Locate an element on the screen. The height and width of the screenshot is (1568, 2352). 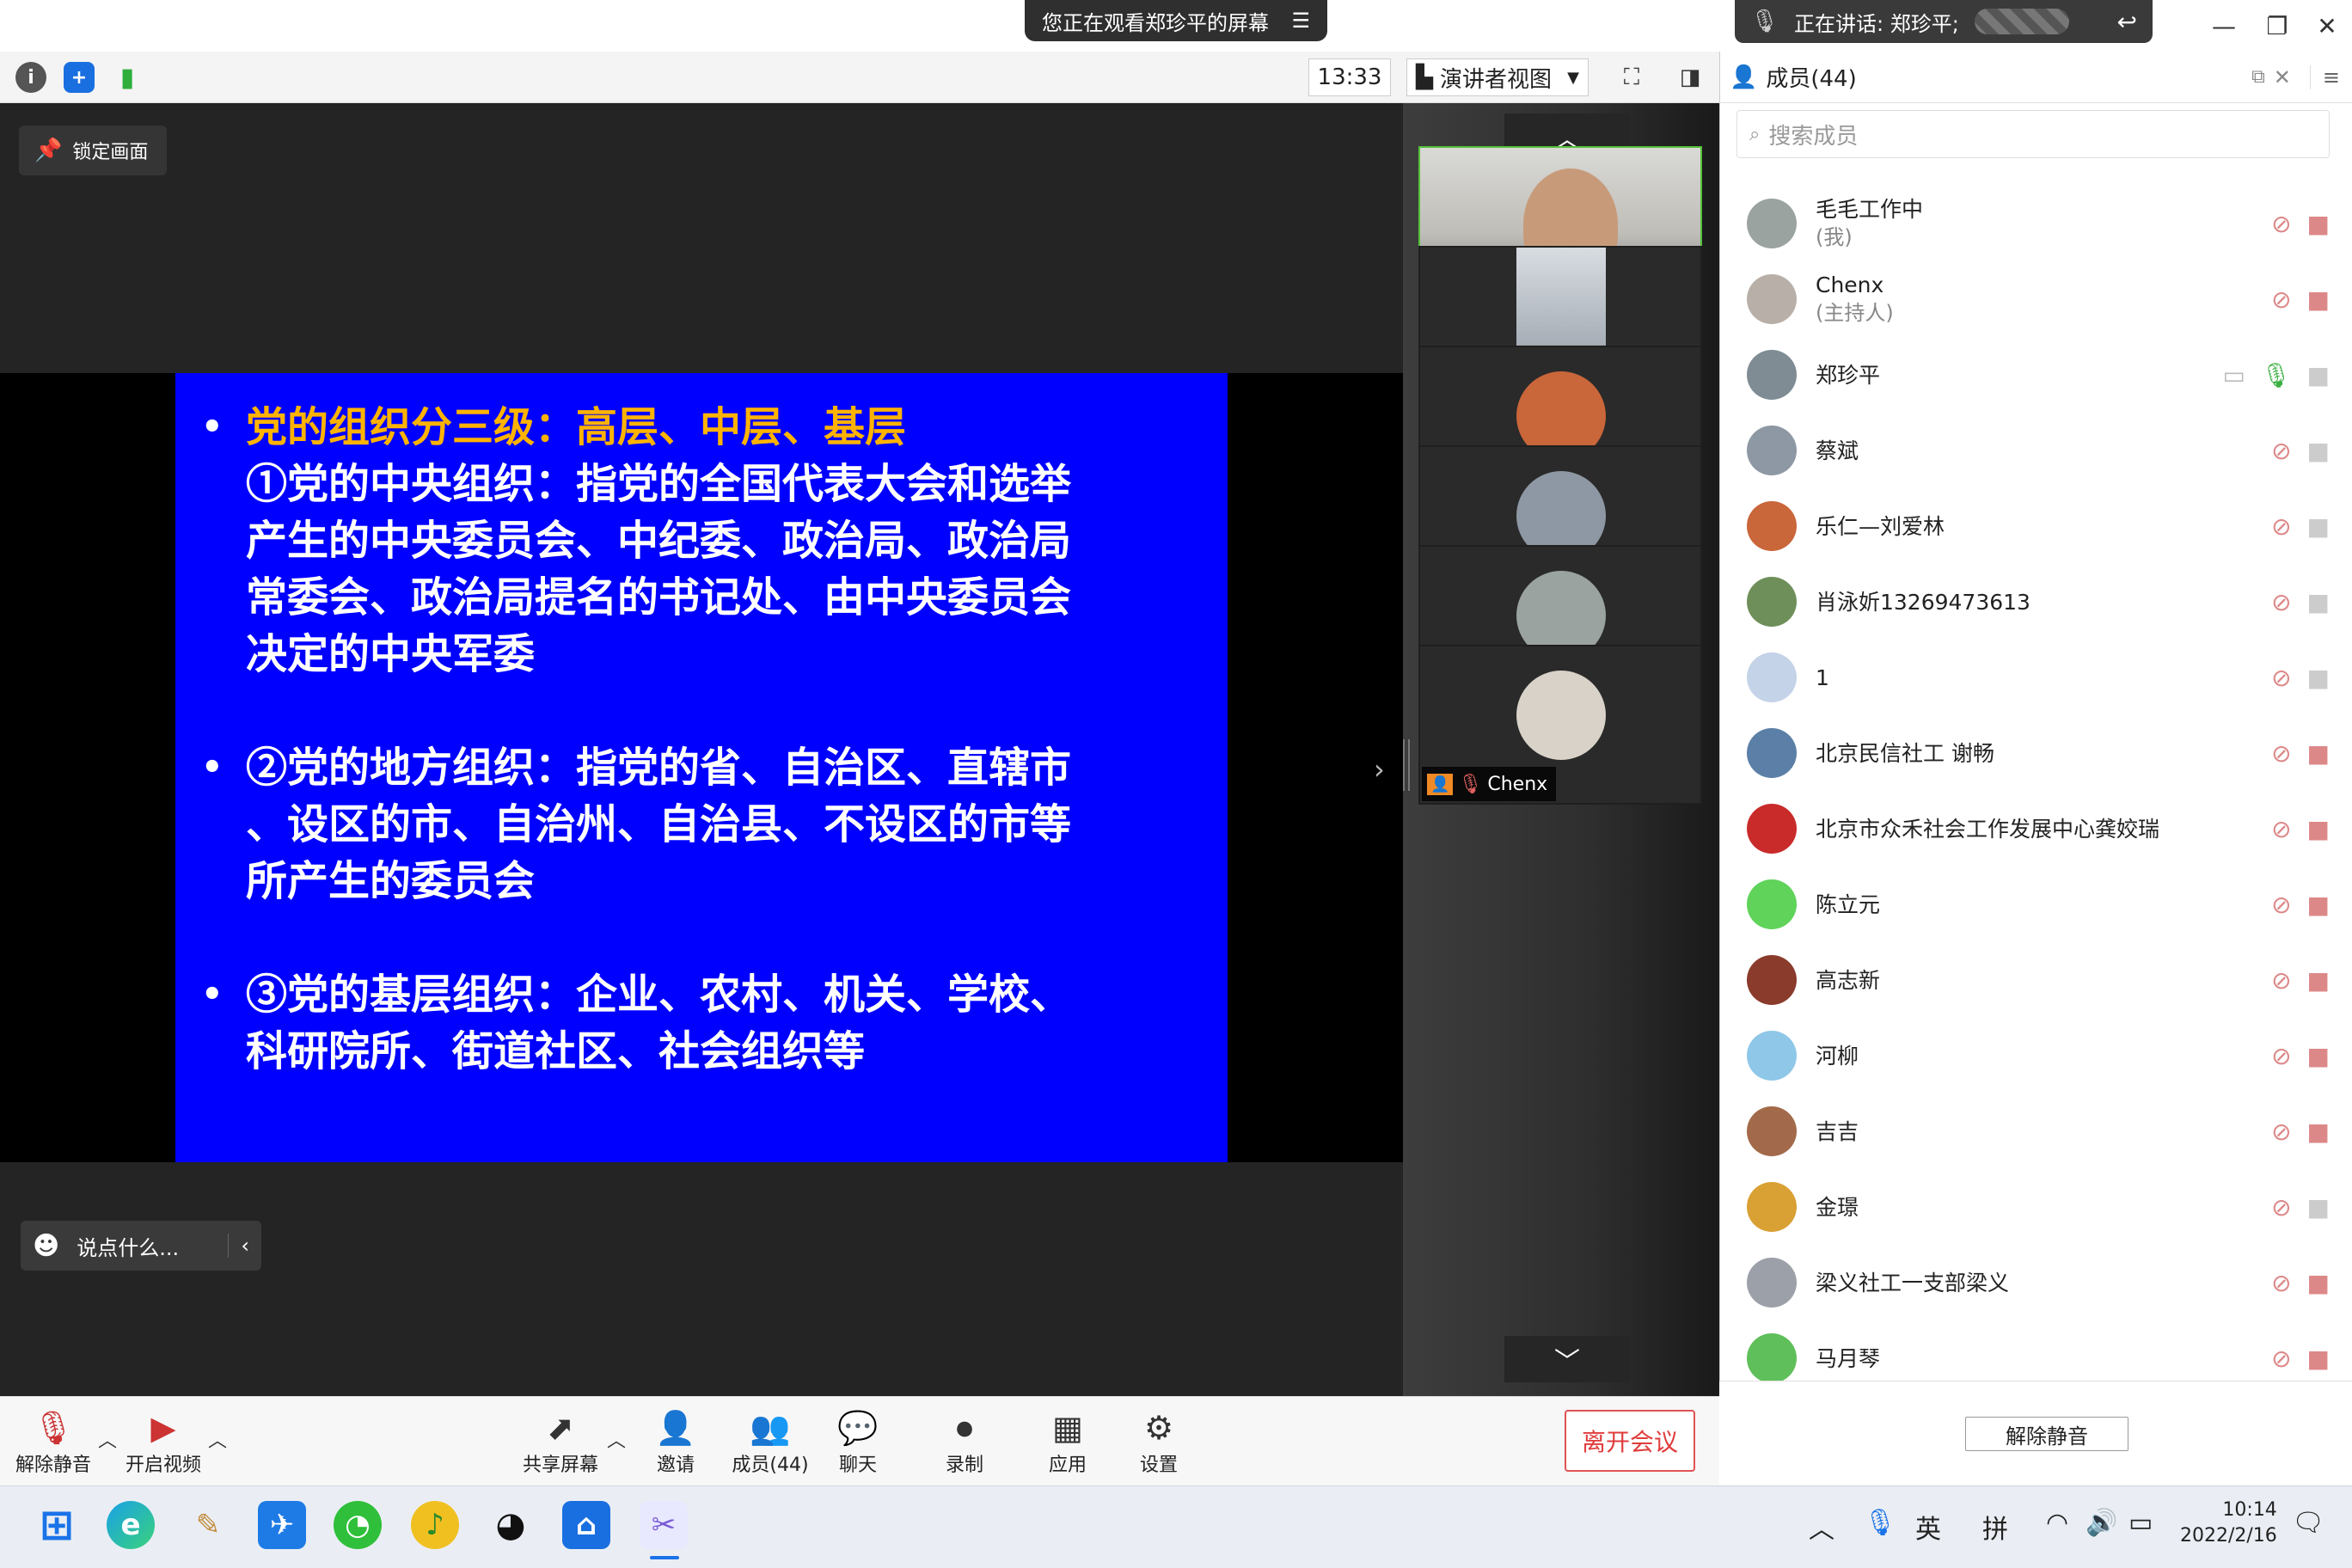
record-button: ⏺ 录制 is located at coordinates (964, 1442).